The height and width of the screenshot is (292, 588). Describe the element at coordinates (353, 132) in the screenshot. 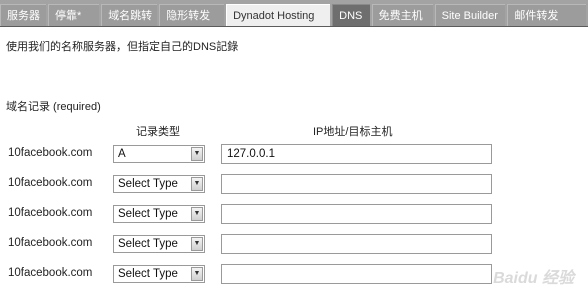

I see `ip-target-header: IP地址/目标主机` at that location.